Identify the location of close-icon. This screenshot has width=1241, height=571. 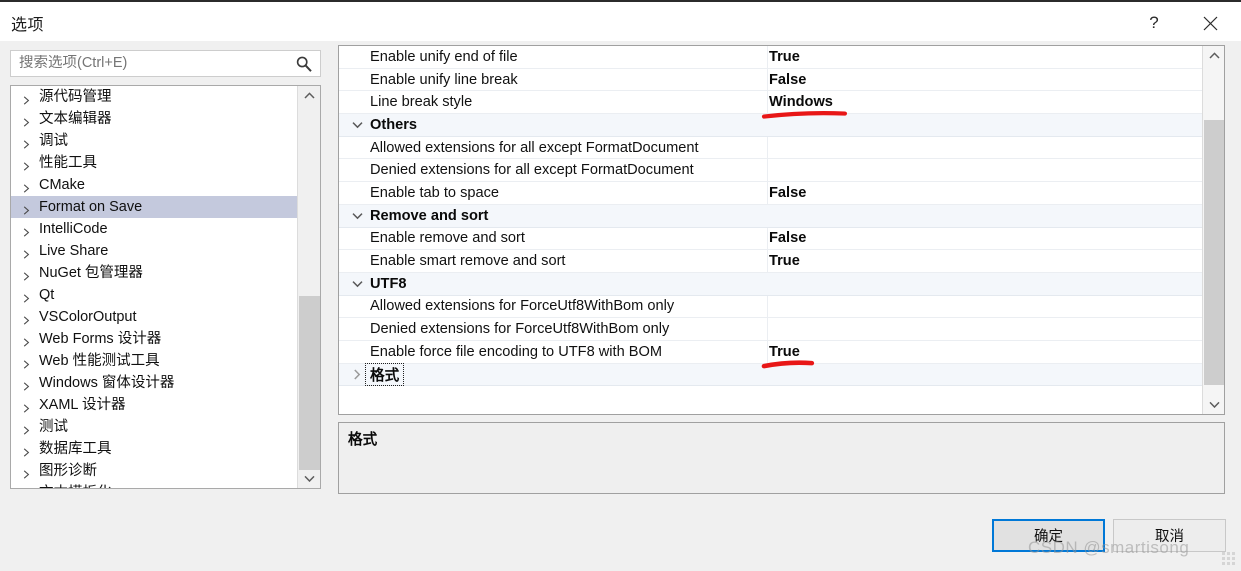
(1210, 23).